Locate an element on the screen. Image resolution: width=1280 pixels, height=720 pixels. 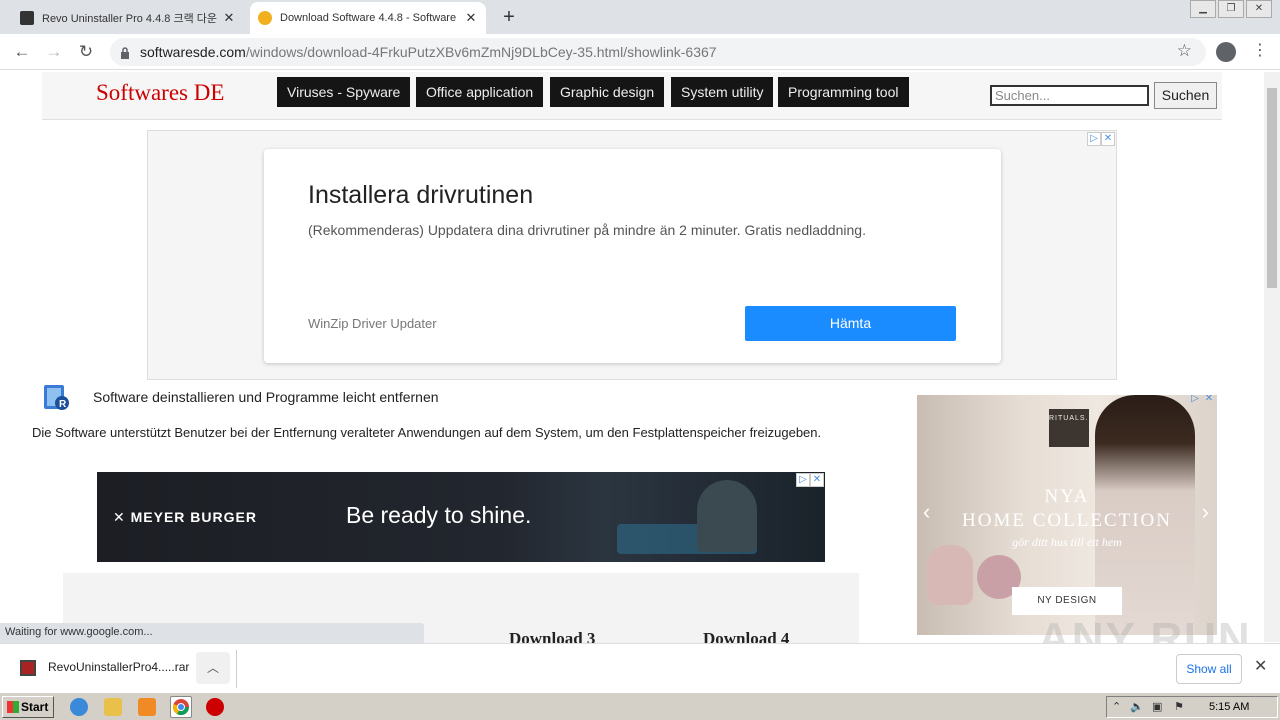
svg-text: R is located at coordinates (63, 404).